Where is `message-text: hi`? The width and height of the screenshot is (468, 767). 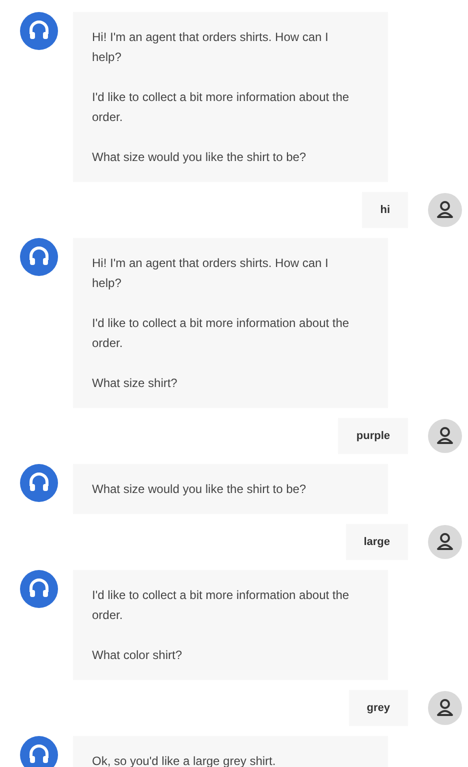 message-text: hi is located at coordinates (385, 210).